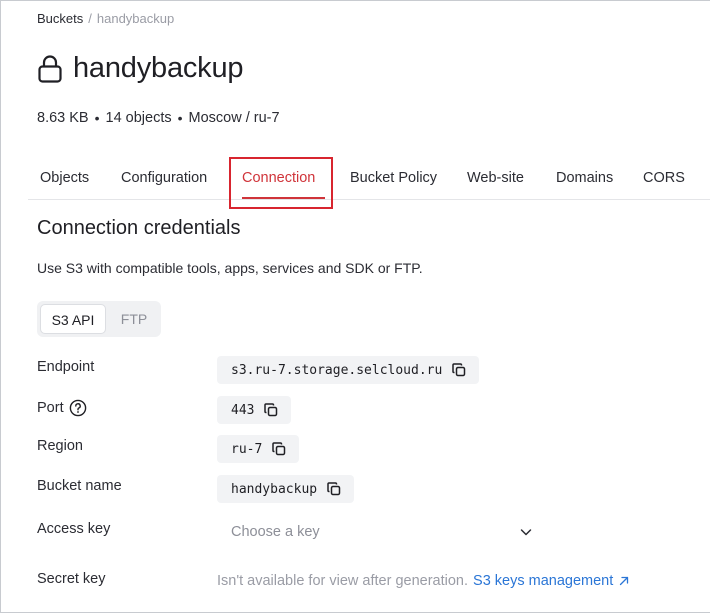  I want to click on bucket-size: 8.63 KB, so click(63, 118).